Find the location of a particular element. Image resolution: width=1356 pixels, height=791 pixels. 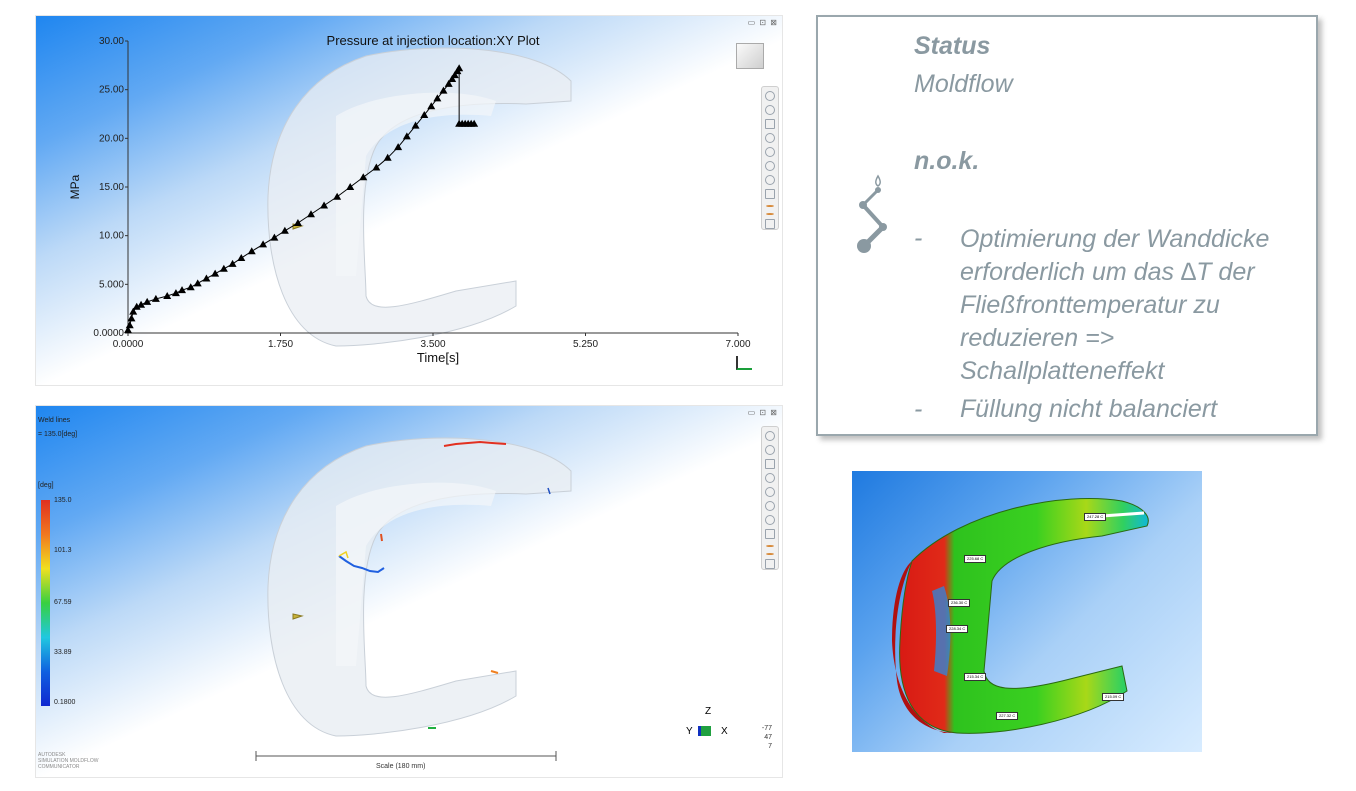

pressure-series-line is located at coordinates (293, 199).